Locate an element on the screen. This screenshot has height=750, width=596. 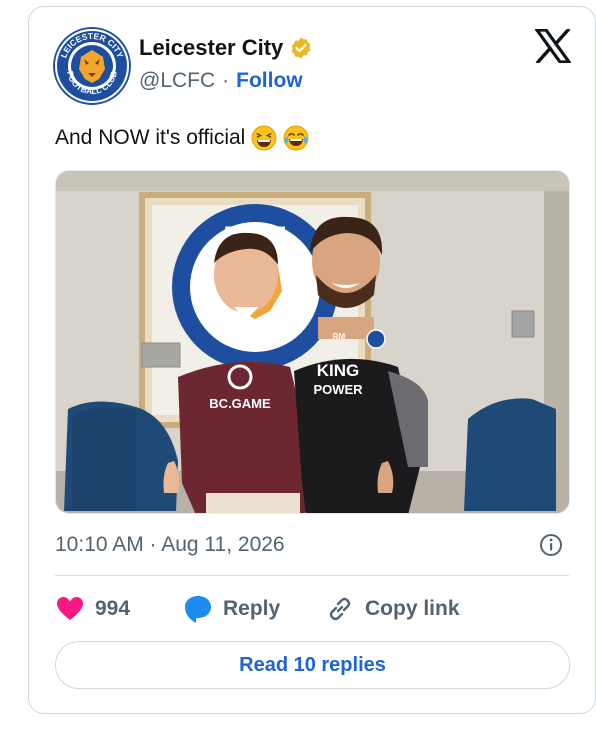
action-bar: 994 Reply Copy link is located at coordinates (257, 609).